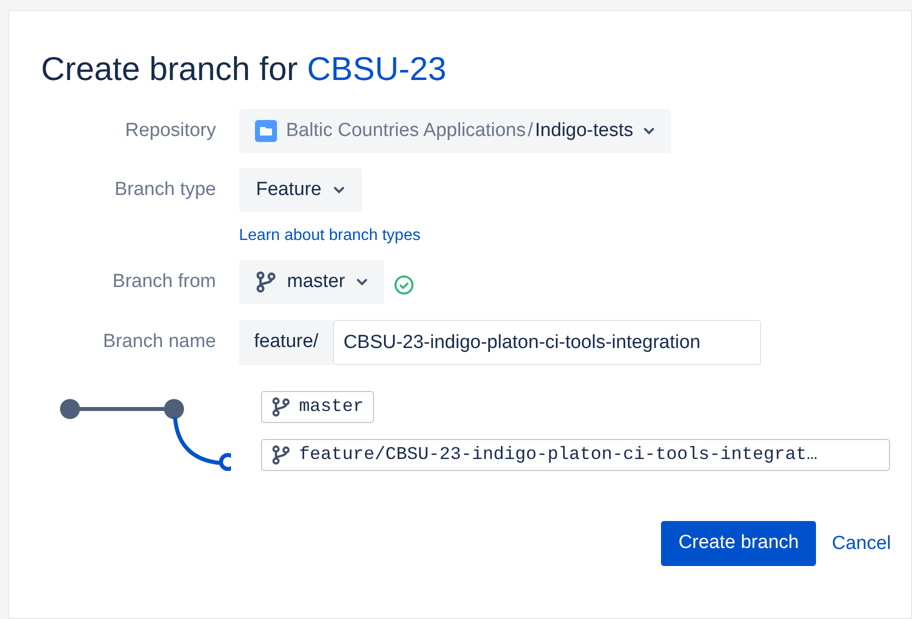 Image resolution: width=912 pixels, height=619 pixels. What do you see at coordinates (170, 131) in the screenshot?
I see `field-label: Repository` at bounding box center [170, 131].